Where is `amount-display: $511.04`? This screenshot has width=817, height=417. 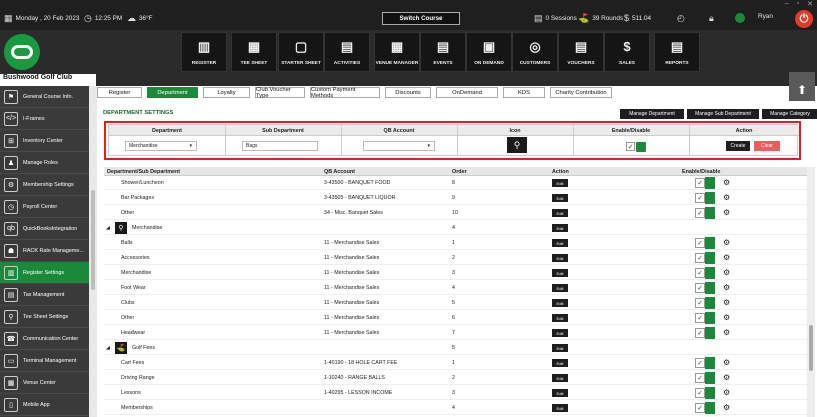 amount-display: $511.04 is located at coordinates (637, 18).